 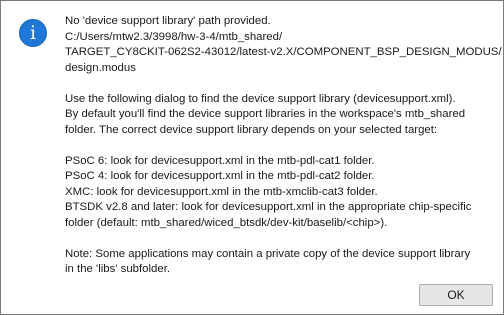 I want to click on message-line: C:/Users/mtw2.3/3998/hw-3-4/mtb_shared/, so click(x=174, y=36).